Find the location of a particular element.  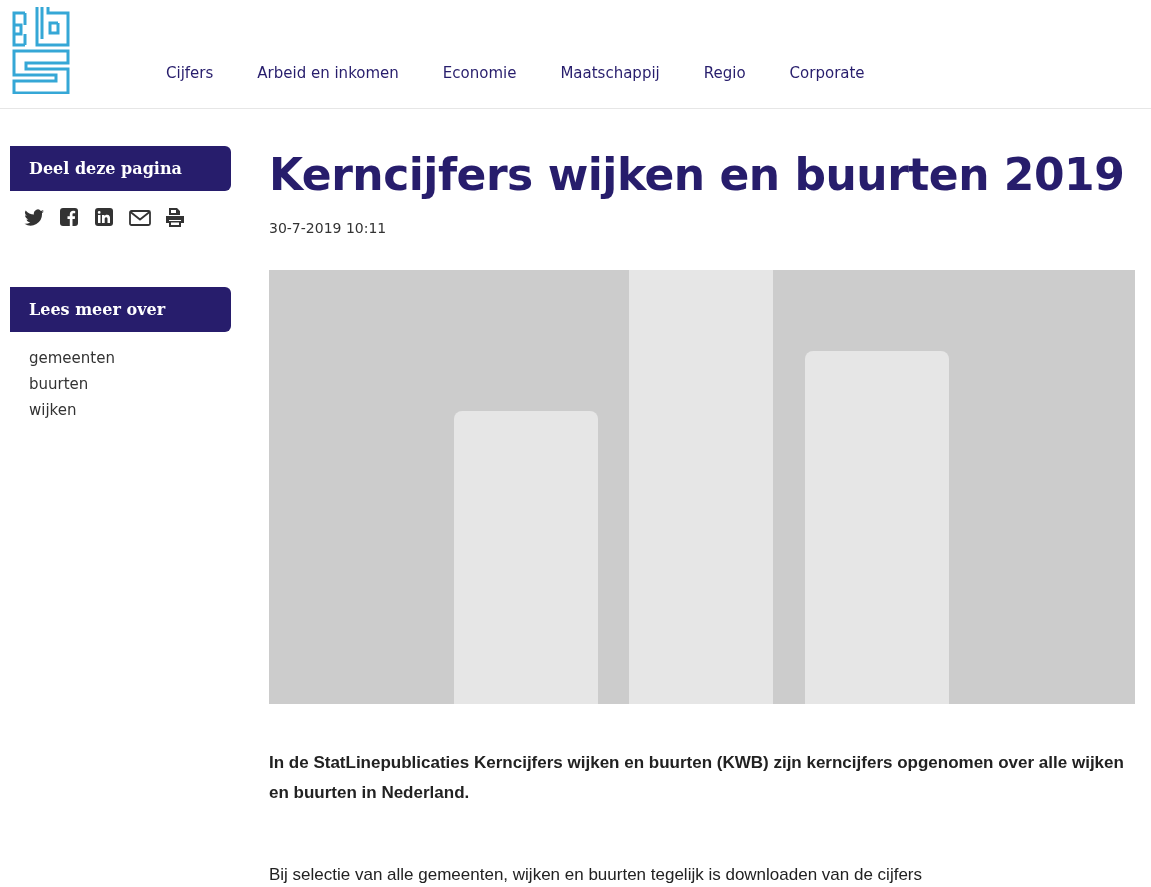

nav-link: Regio is located at coordinates (724, 73).